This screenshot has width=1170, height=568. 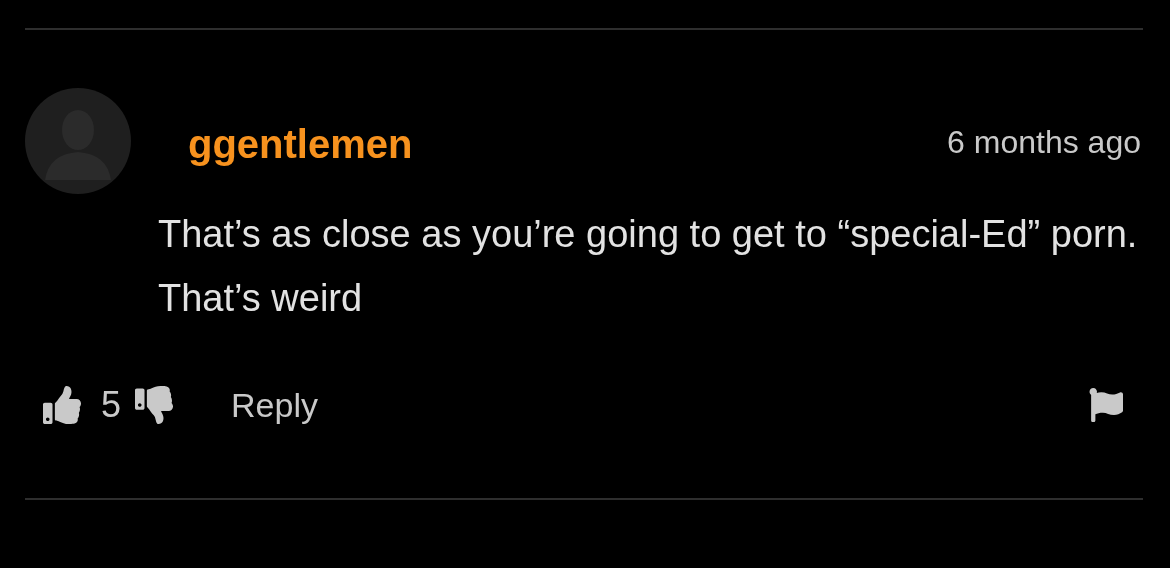 I want to click on flag-icon, so click(x=1106, y=405).